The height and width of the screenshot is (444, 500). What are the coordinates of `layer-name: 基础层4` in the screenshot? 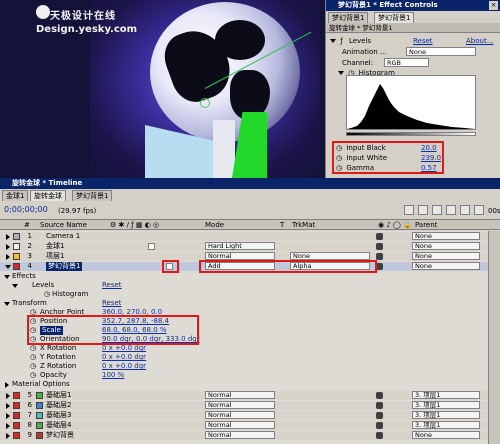 It's located at (58, 425).